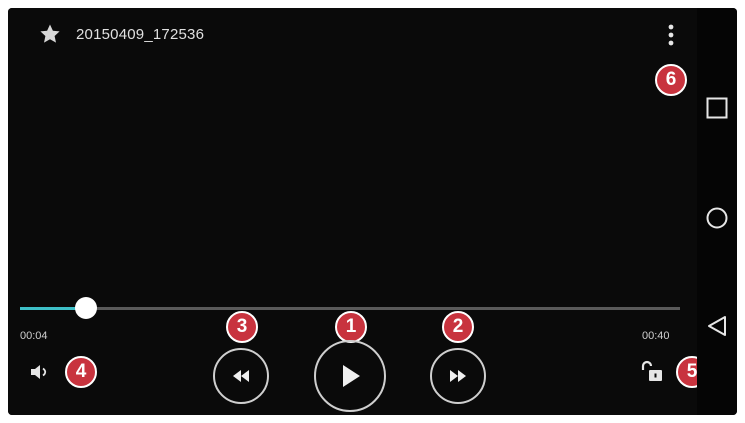  What do you see at coordinates (86, 308) in the screenshot?
I see `seek-thumb` at bounding box center [86, 308].